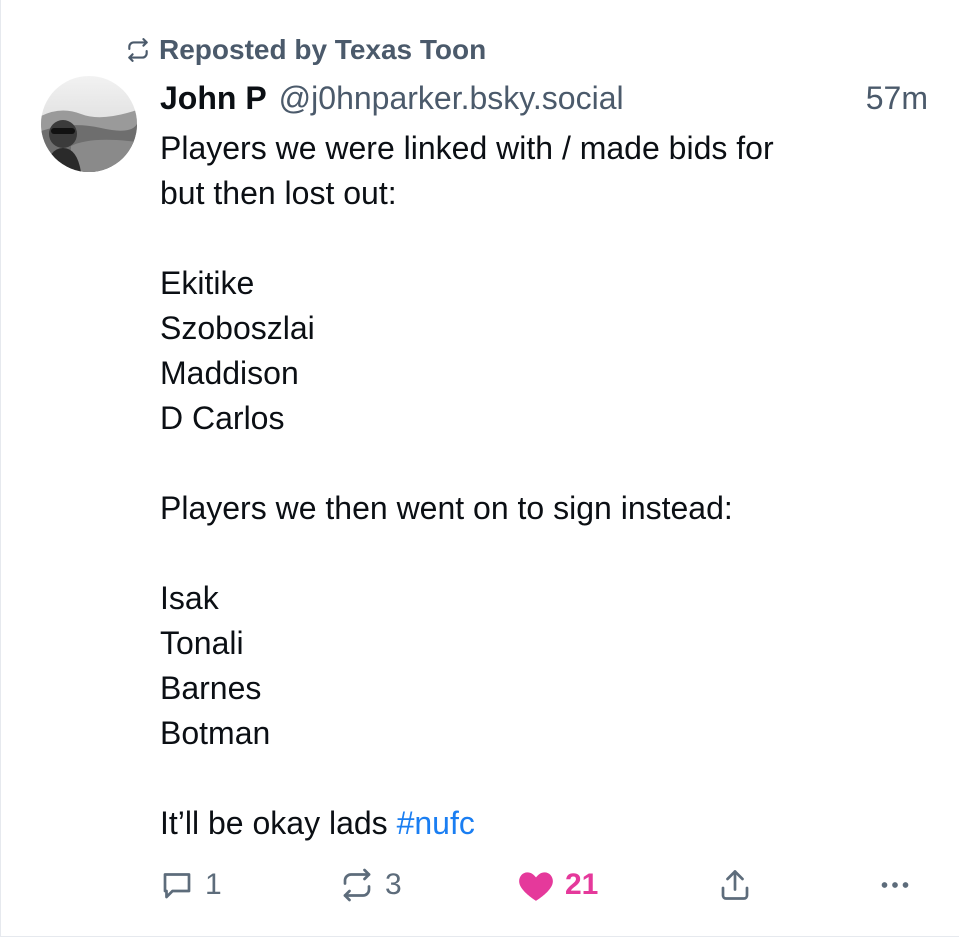 The height and width of the screenshot is (944, 960). Describe the element at coordinates (189, 598) in the screenshot. I see `post-line: Isak` at that location.